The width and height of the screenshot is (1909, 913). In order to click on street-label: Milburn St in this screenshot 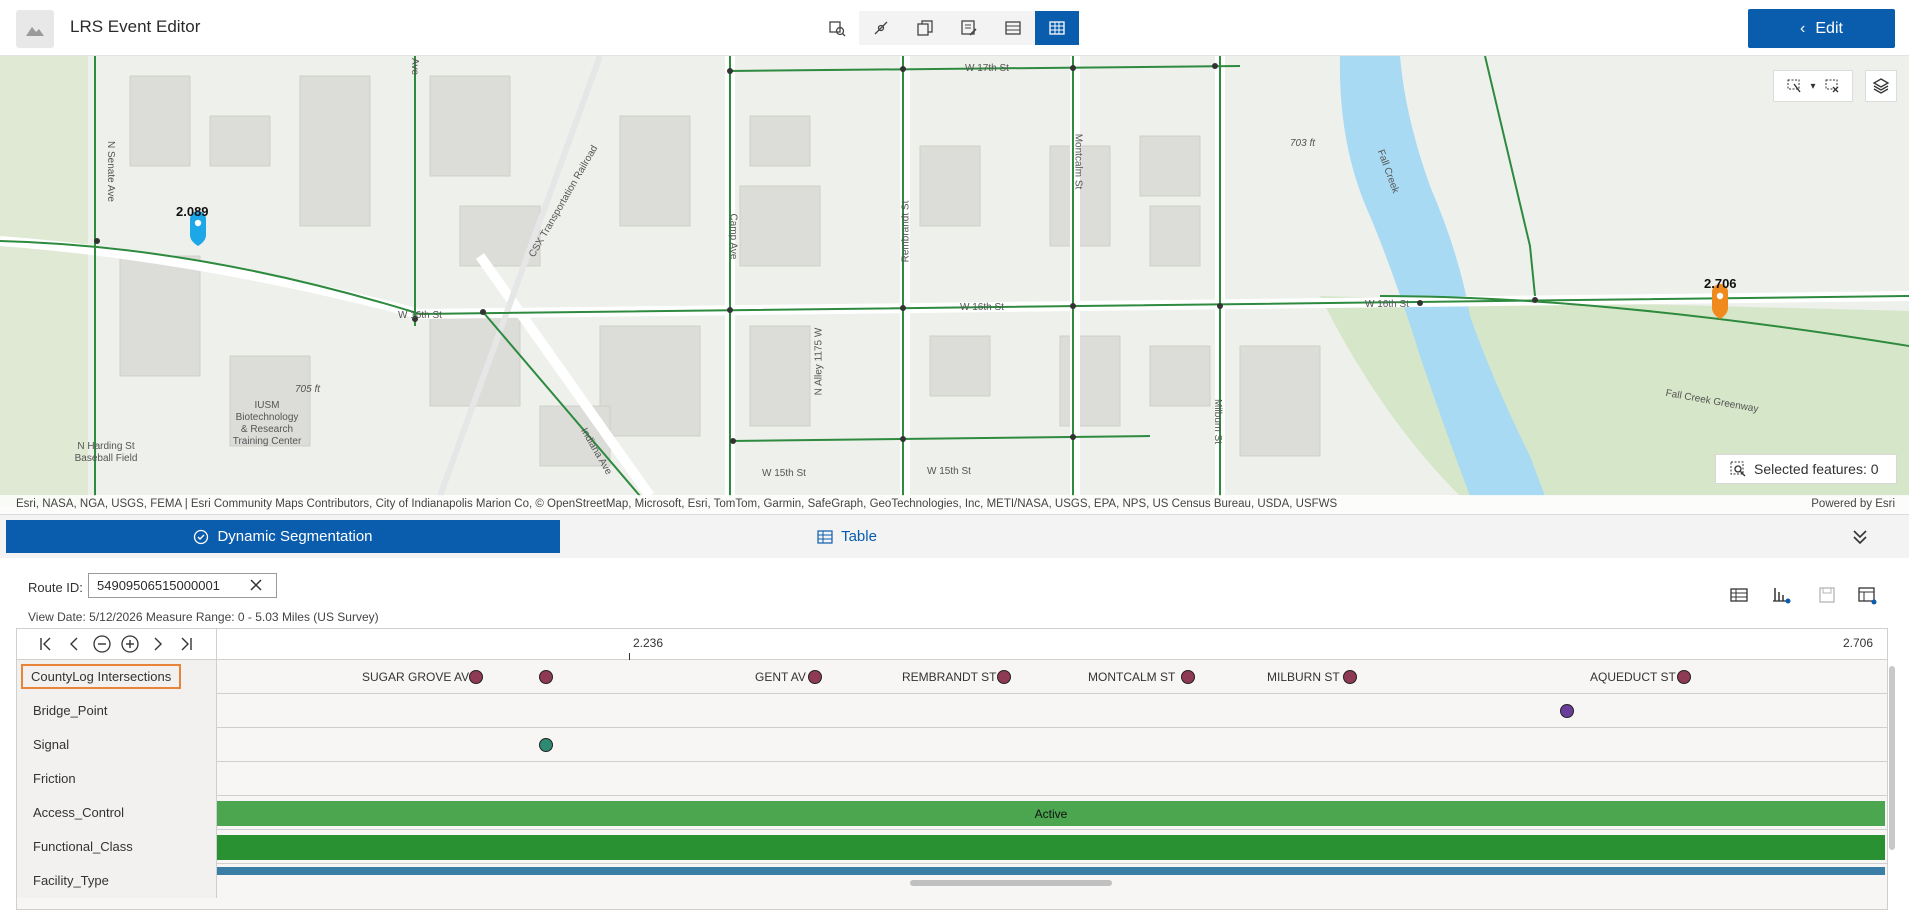, I will do `click(1218, 421)`.